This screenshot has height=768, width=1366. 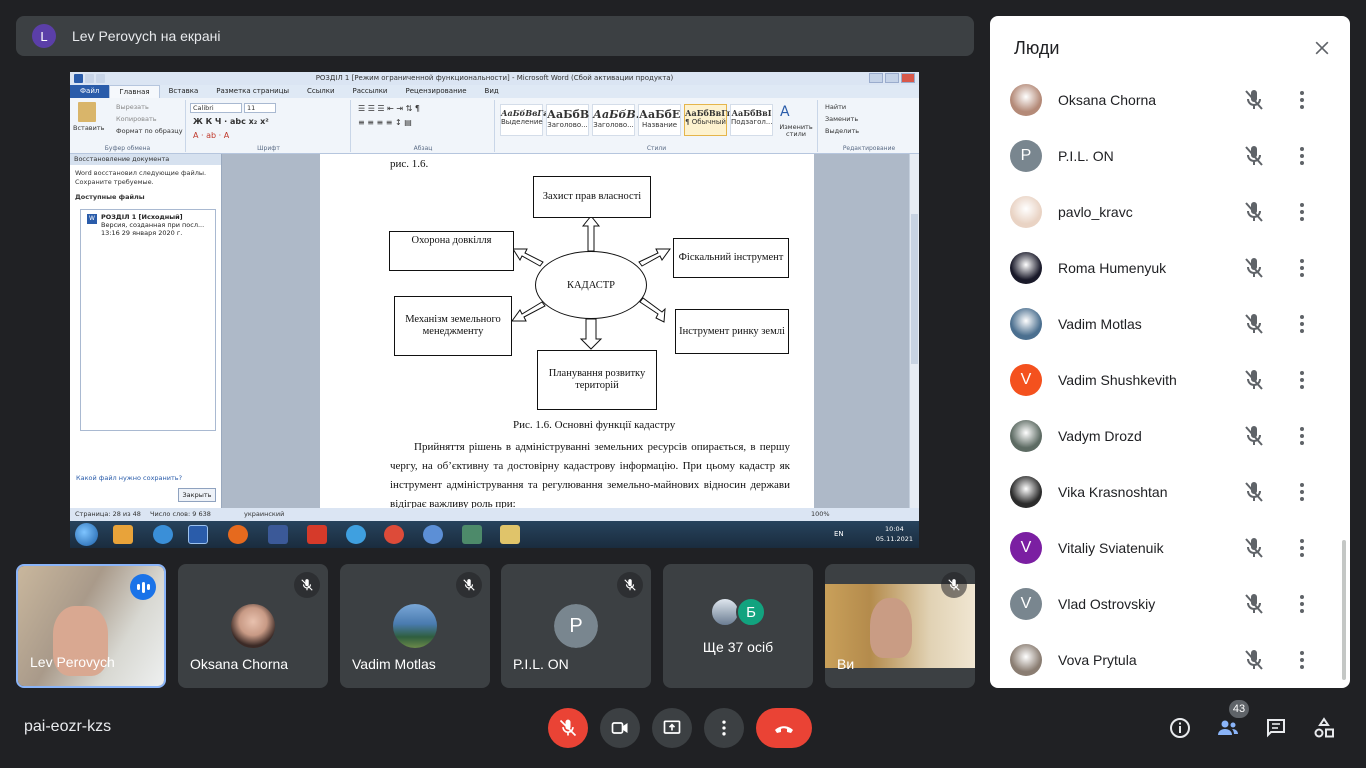 What do you see at coordinates (1037, 48) in the screenshot?
I see `panel-title: Люди` at bounding box center [1037, 48].